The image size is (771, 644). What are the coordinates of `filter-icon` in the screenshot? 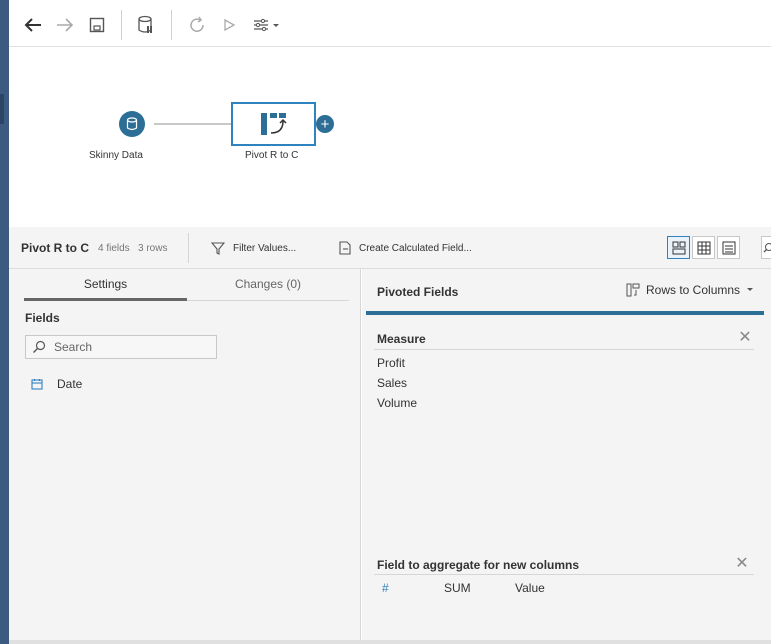 It's located at (218, 248).